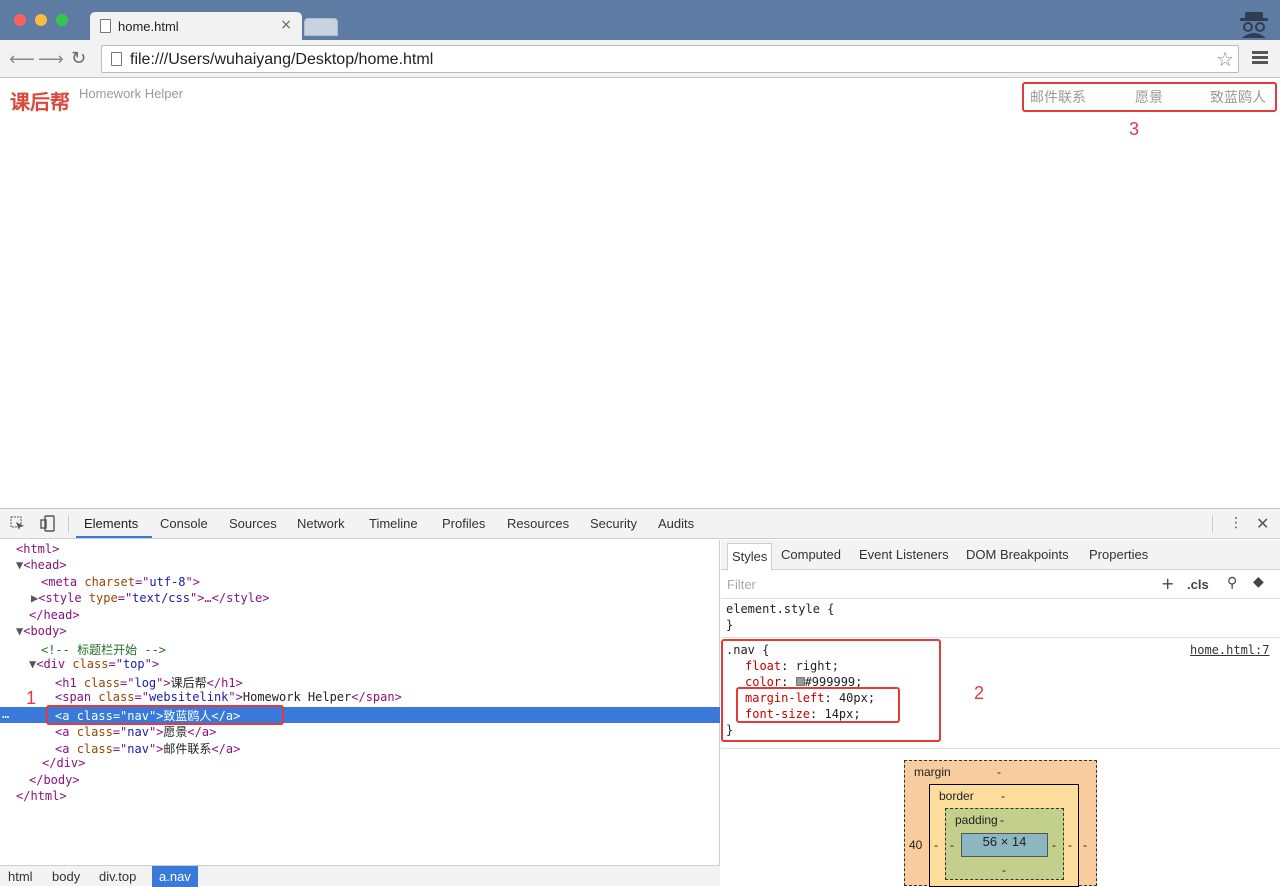 This screenshot has width=1280, height=887. What do you see at coordinates (979, 693) in the screenshot?
I see `annotation-label-2: 2` at bounding box center [979, 693].